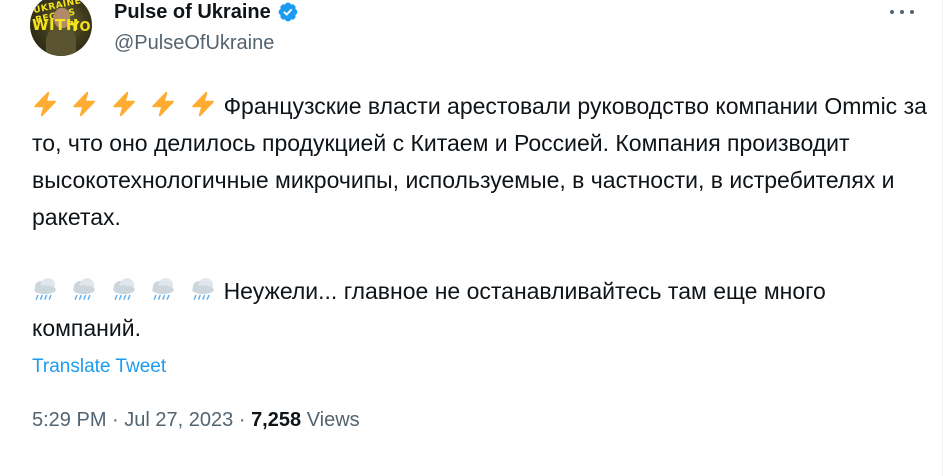 Image resolution: width=951 pixels, height=476 pixels. I want to click on tweet-date: Jul 27, 2023, so click(178, 420).